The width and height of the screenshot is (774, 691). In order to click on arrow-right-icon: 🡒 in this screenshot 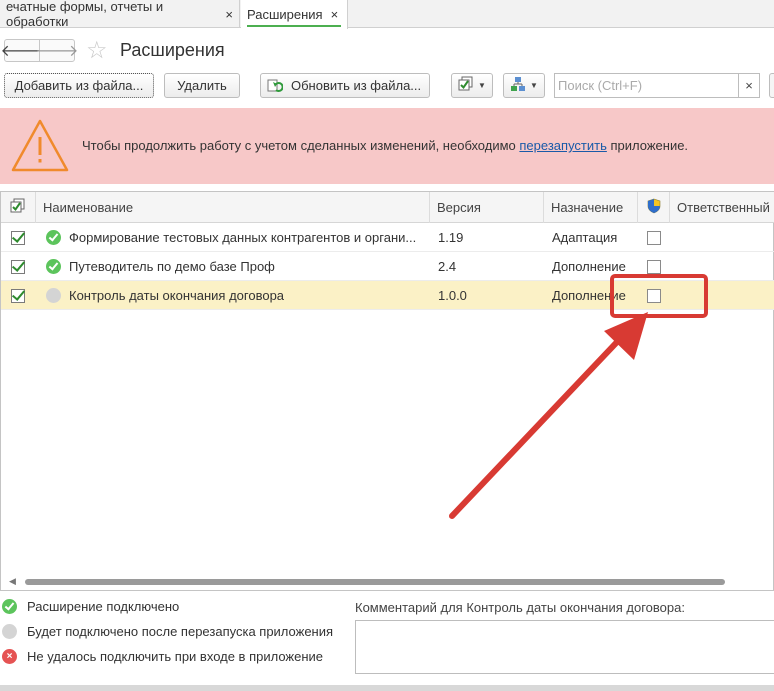, I will do `click(57, 51)`.